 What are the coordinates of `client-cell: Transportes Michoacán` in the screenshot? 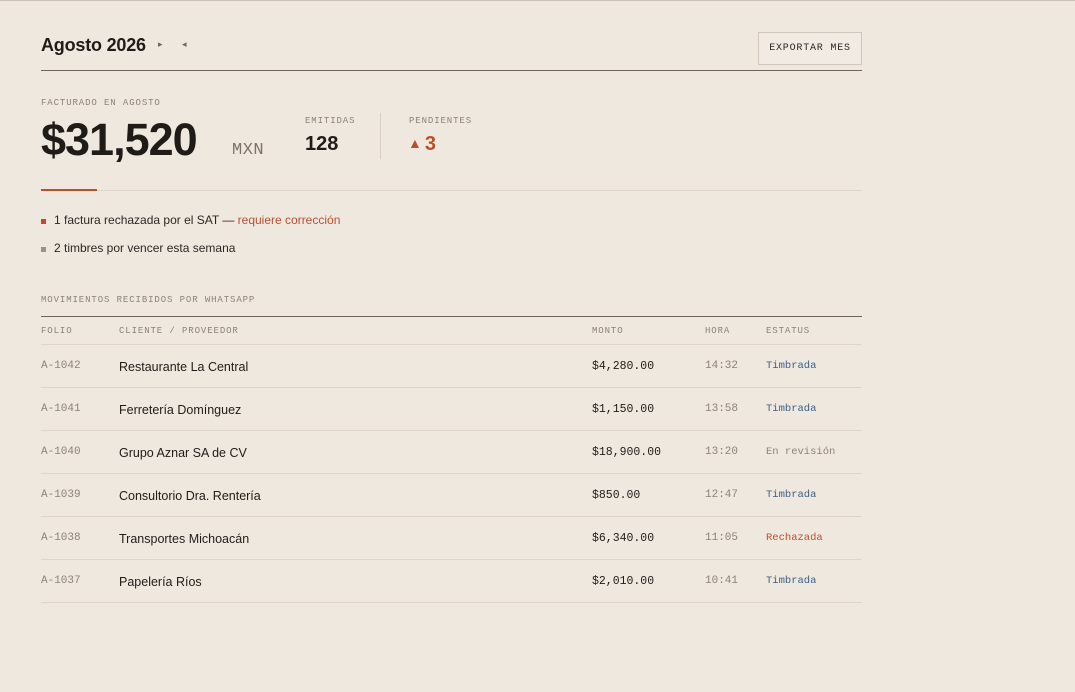 It's located at (184, 539).